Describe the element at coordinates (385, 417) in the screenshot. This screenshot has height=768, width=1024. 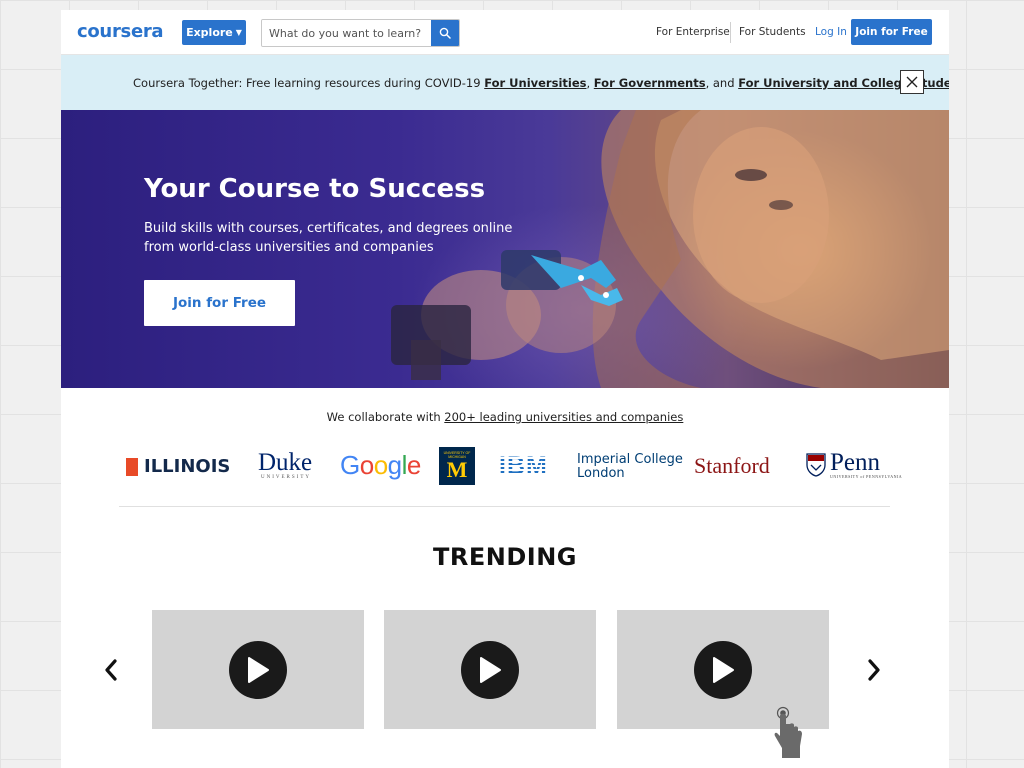
I see `collaborate-prefix: We collaborate with` at that location.